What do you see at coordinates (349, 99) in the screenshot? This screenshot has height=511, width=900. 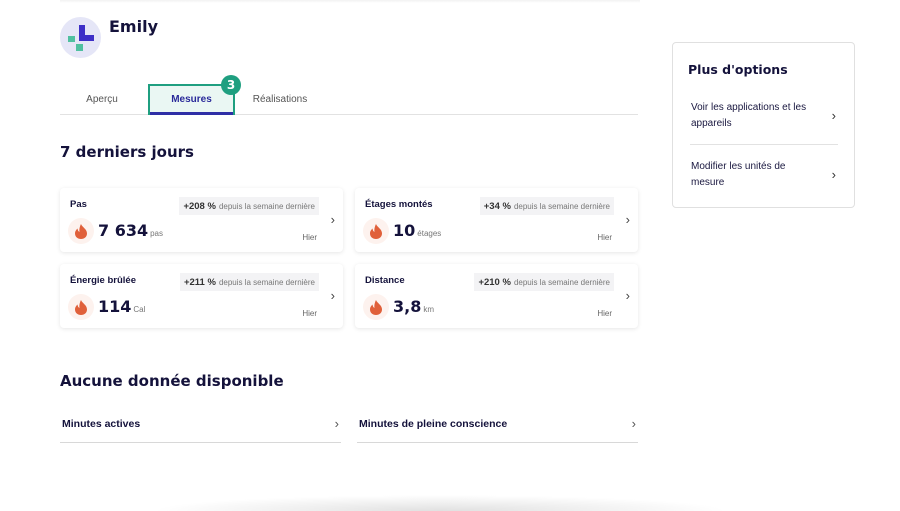 I see `tab-bar: Aperçu Mesures Réalisations` at bounding box center [349, 99].